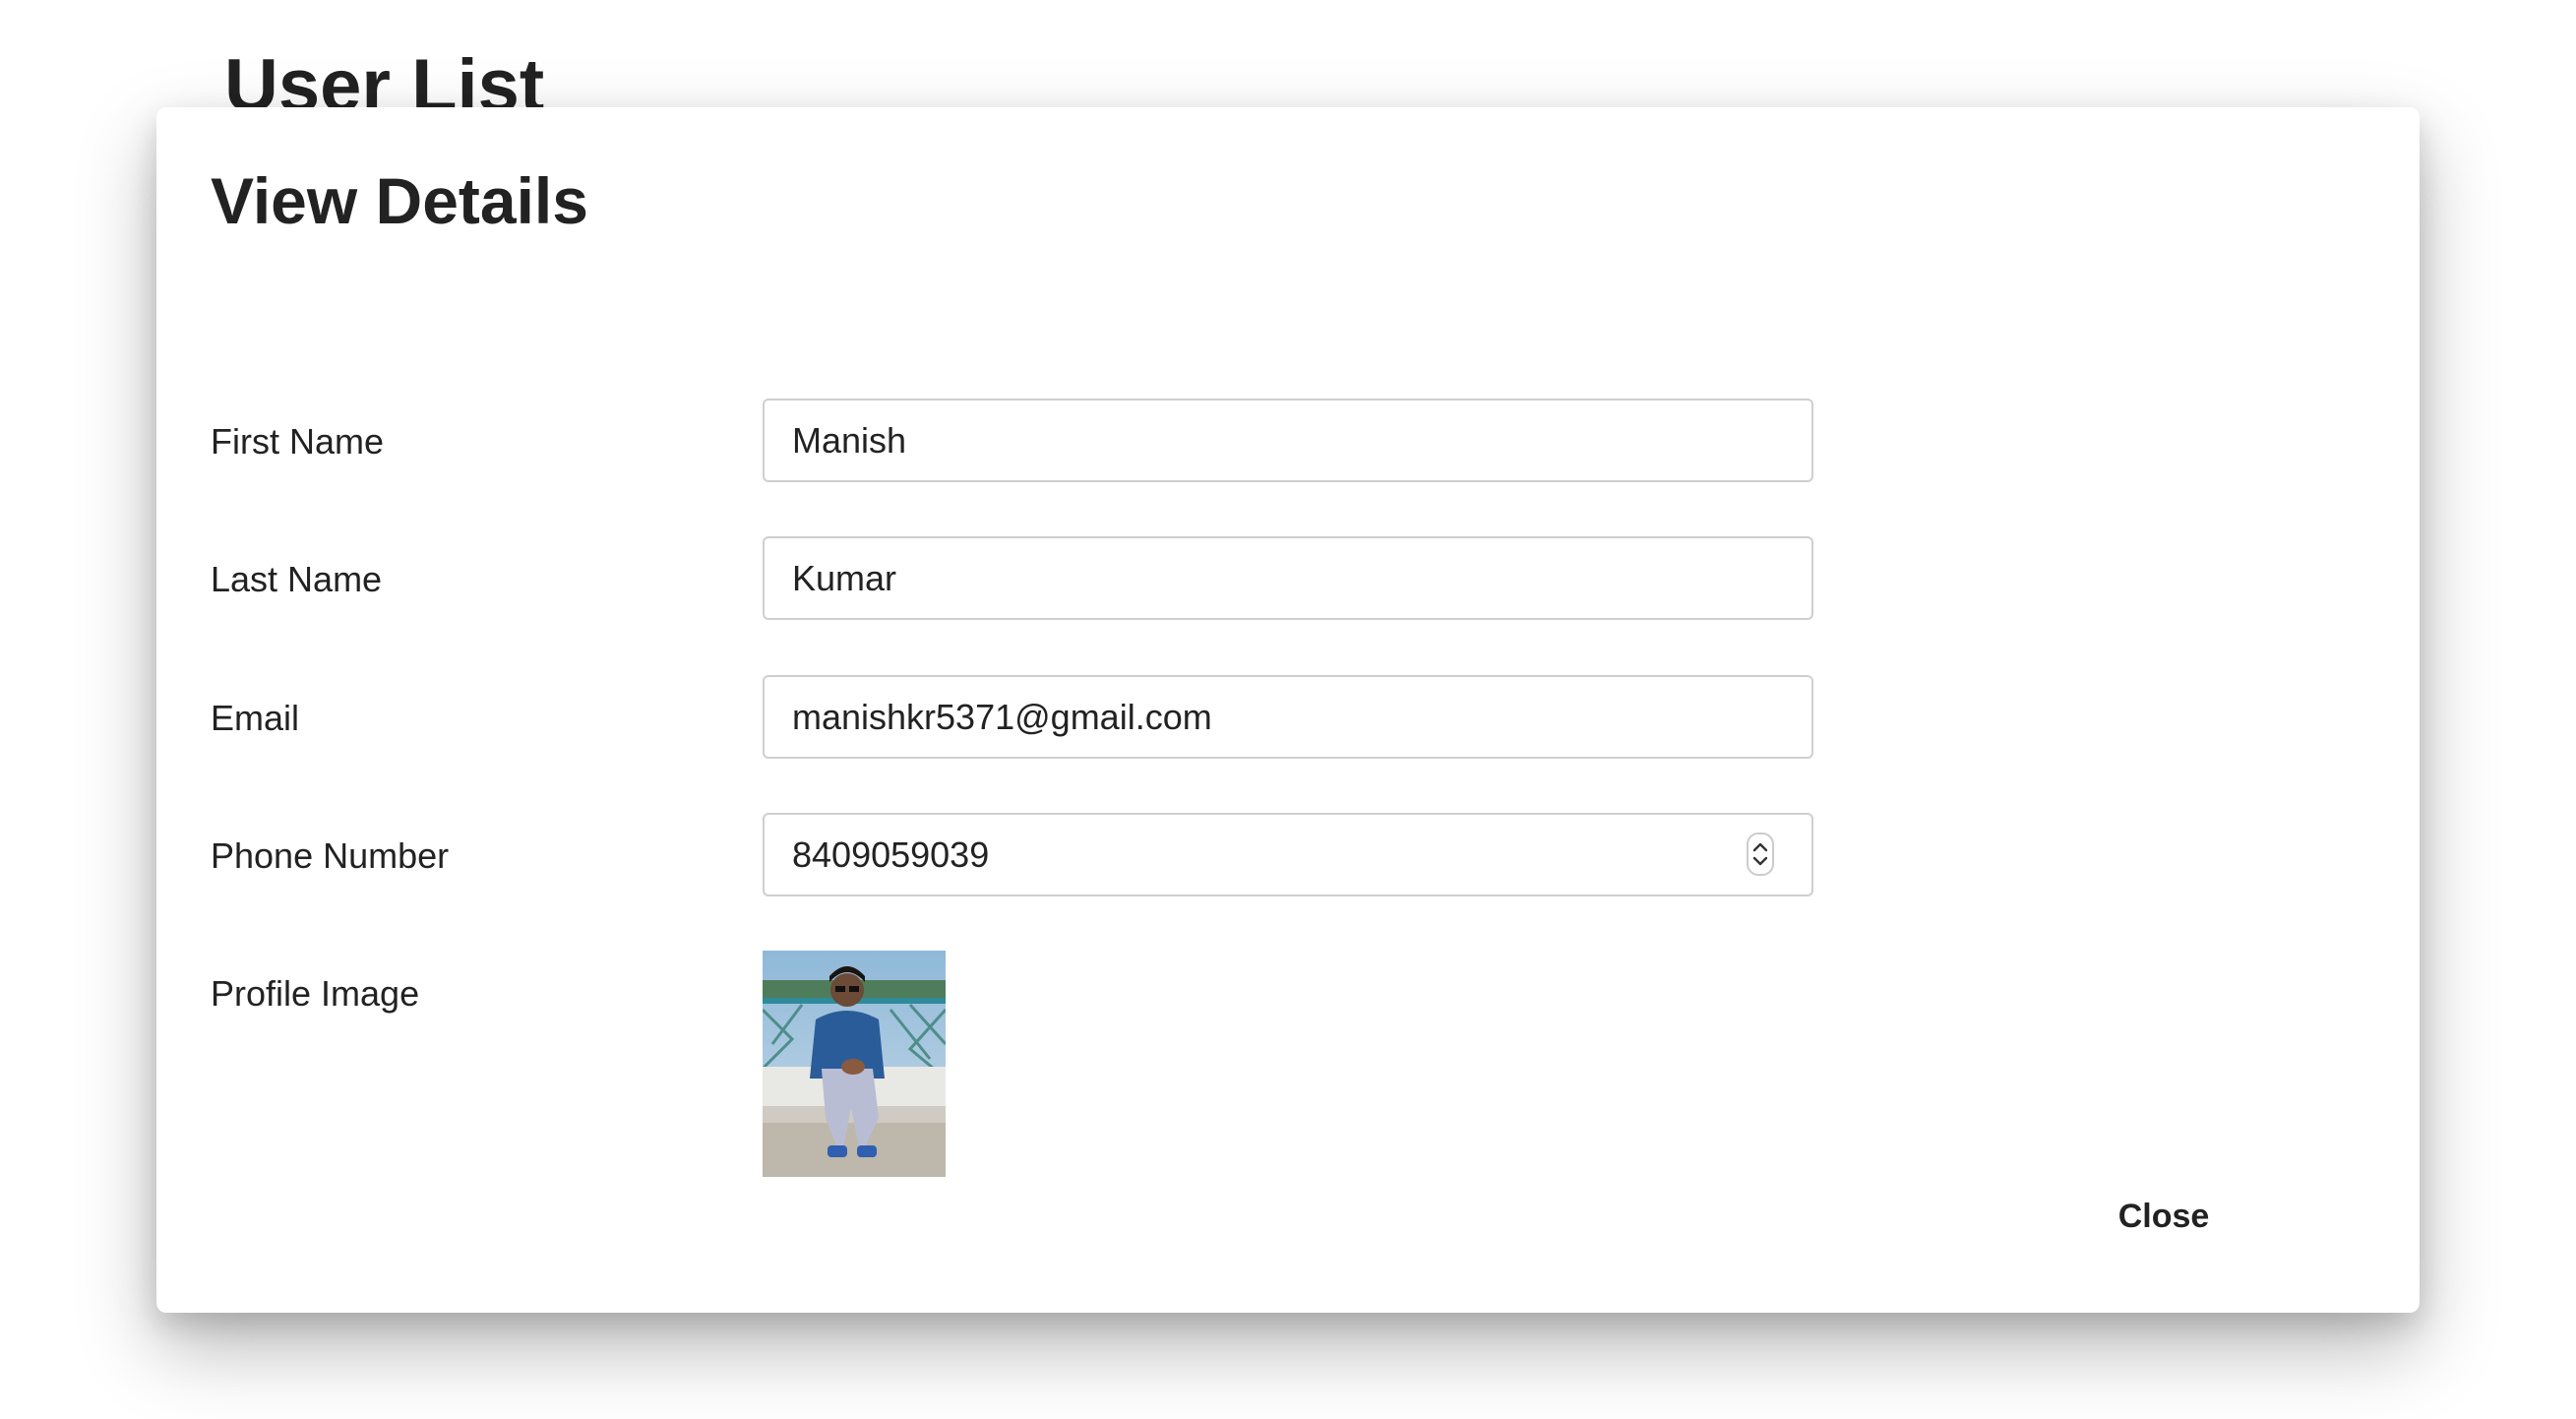 The width and height of the screenshot is (2576, 1419). Describe the element at coordinates (2164, 1217) in the screenshot. I see `close-button: Close` at that location.